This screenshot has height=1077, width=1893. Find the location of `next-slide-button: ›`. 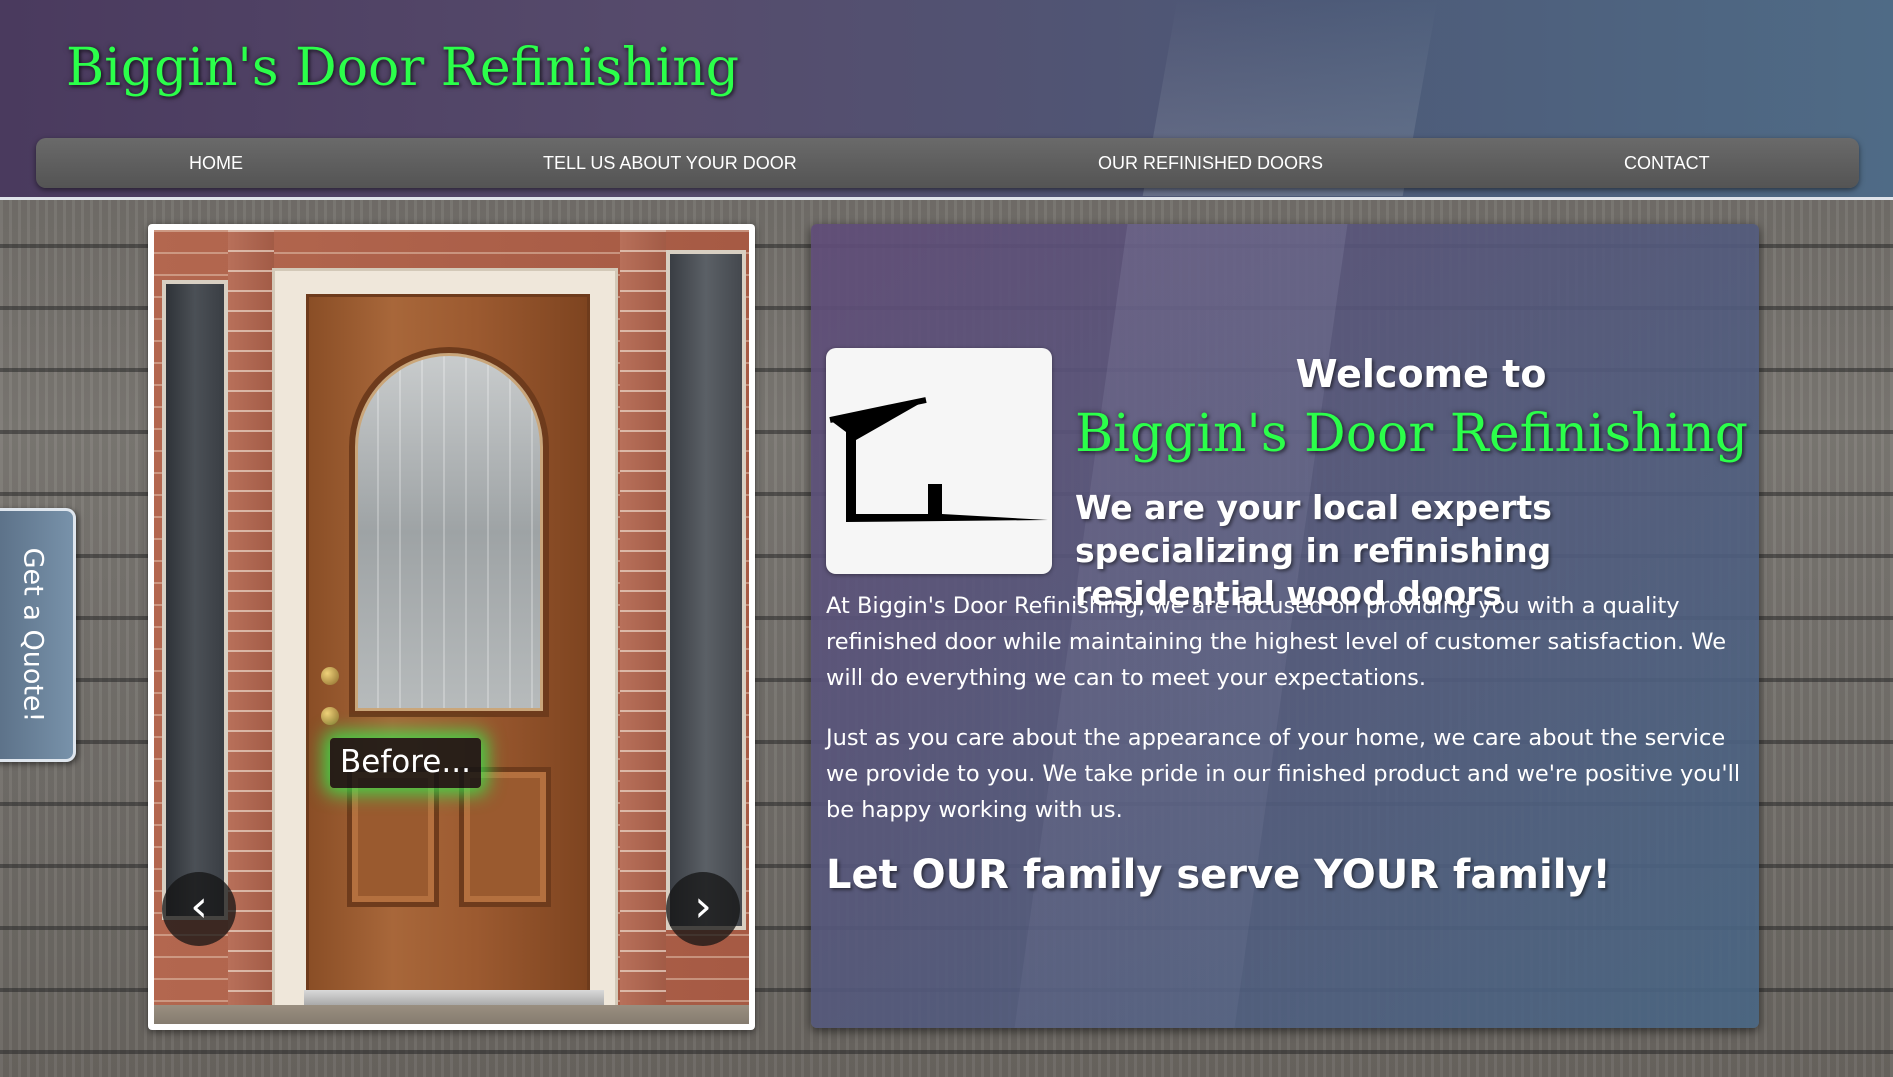

next-slide-button: › is located at coordinates (703, 909).